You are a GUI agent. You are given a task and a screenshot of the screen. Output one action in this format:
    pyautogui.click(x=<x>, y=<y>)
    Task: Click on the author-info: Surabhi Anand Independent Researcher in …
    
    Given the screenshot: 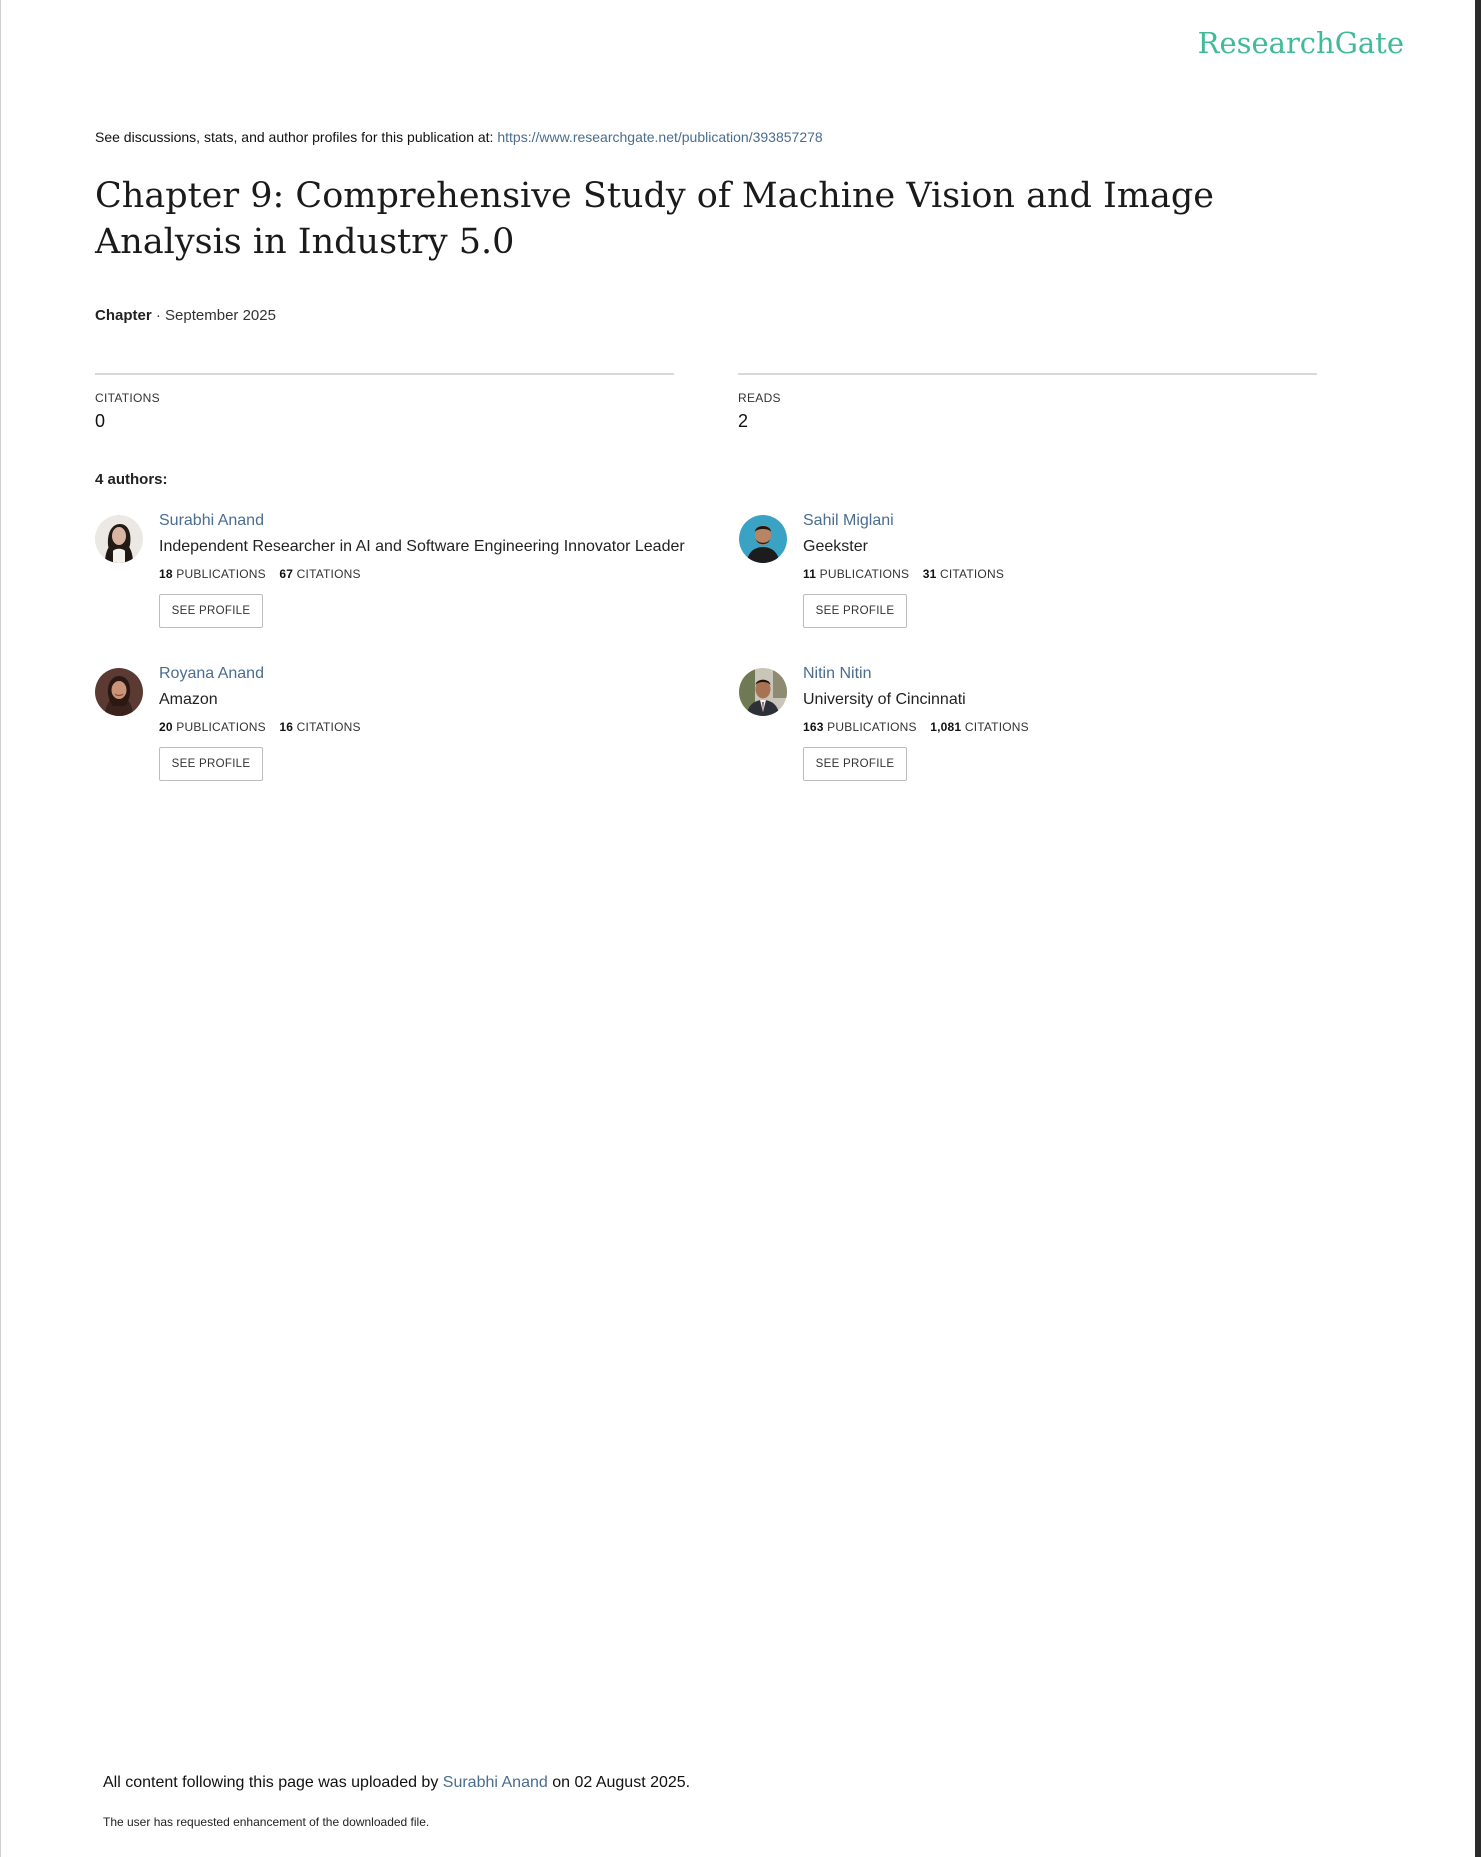 What is the action you would take?
    pyautogui.click(x=422, y=569)
    